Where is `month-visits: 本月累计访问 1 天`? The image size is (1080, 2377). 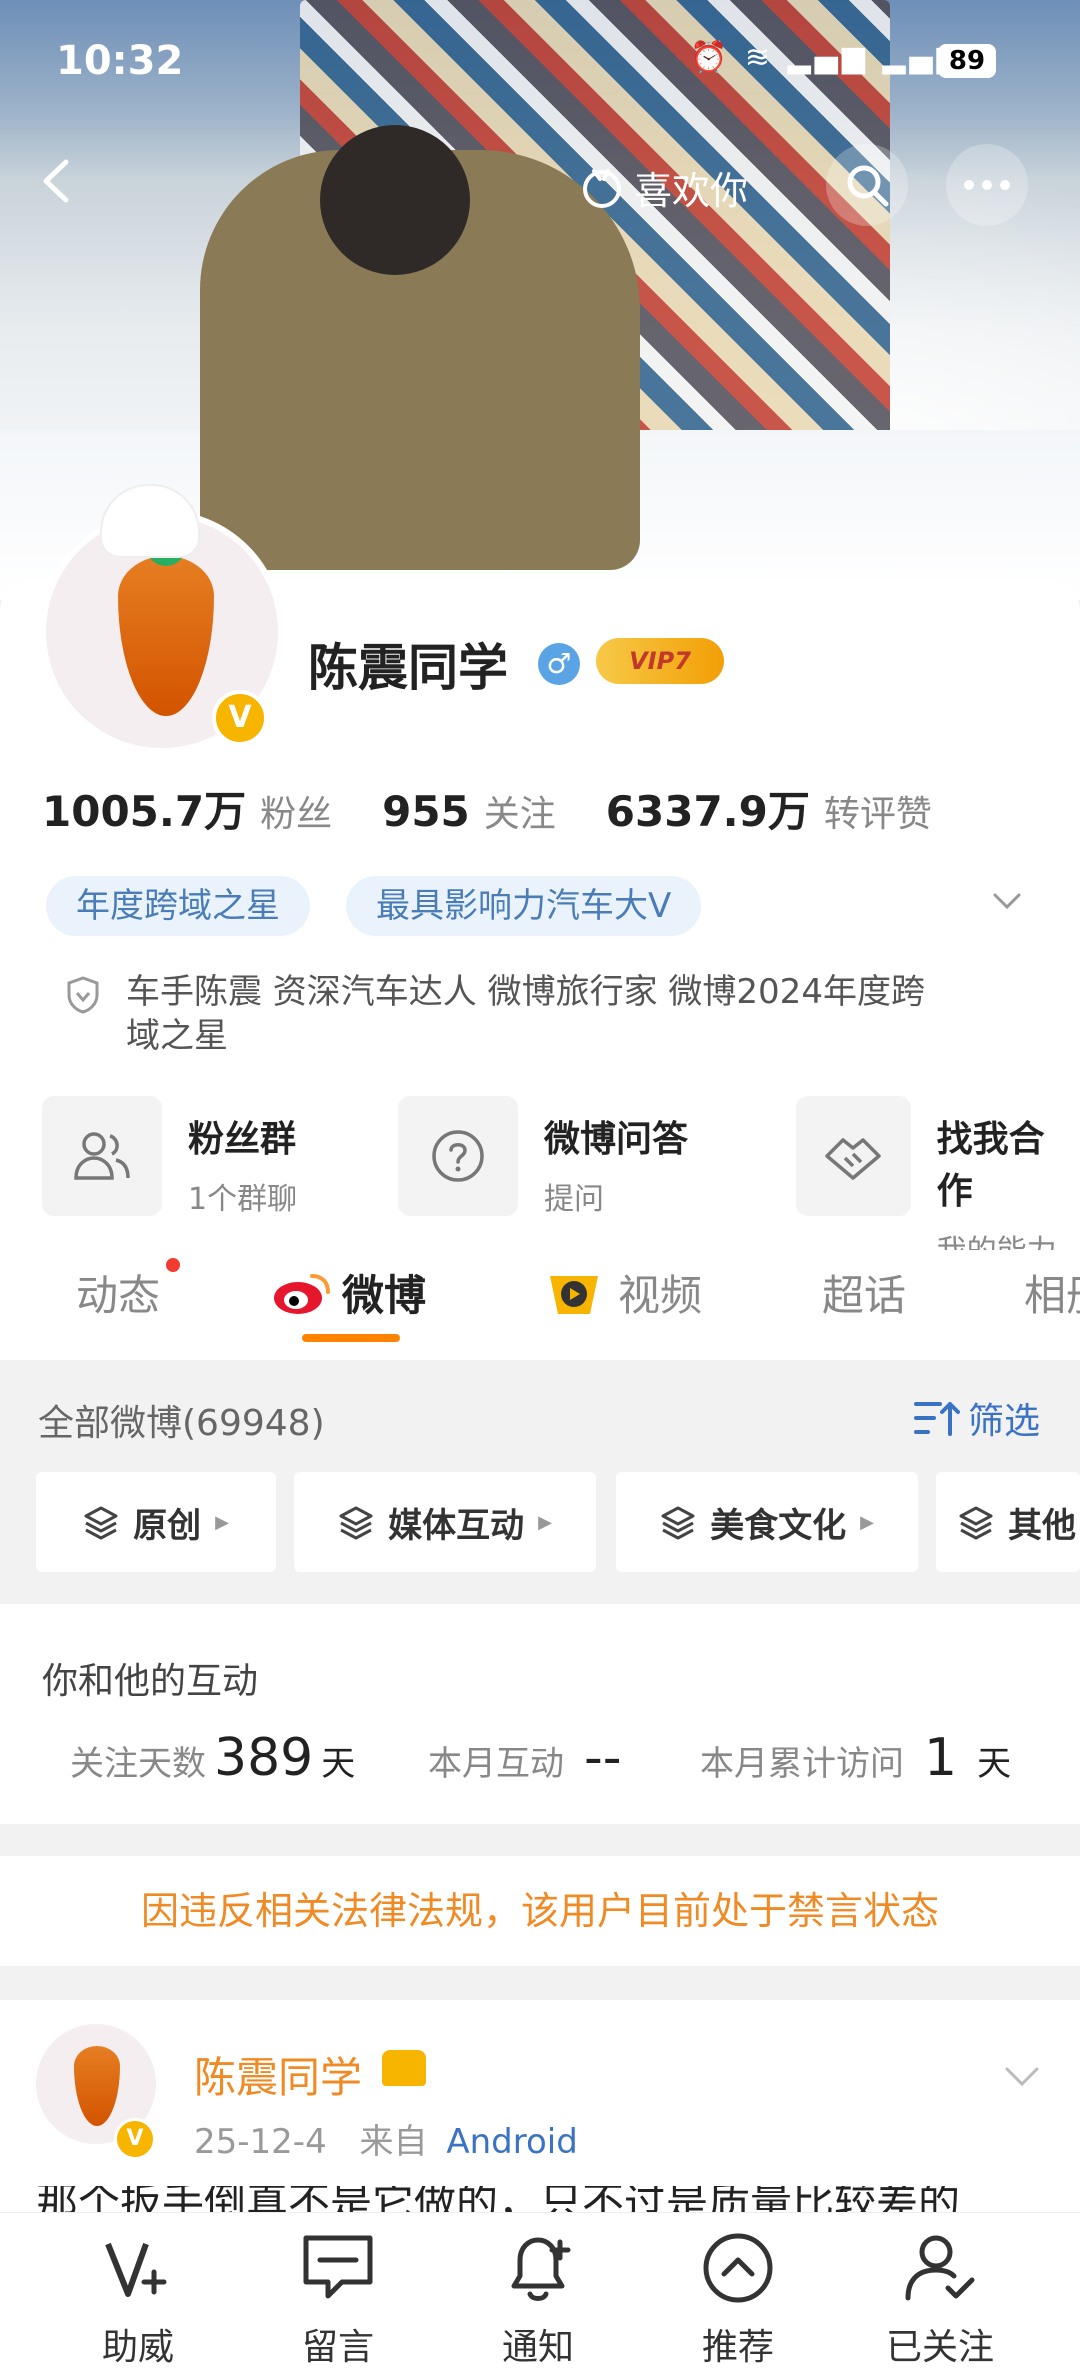 month-visits: 本月累计访问 1 天 is located at coordinates (855, 1758).